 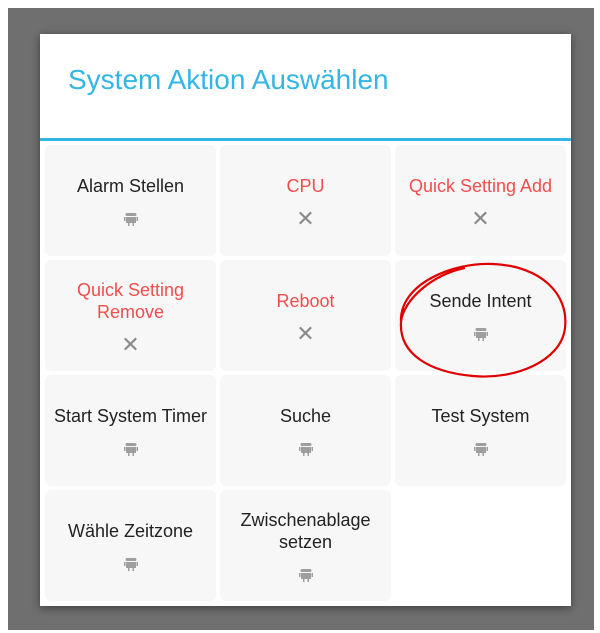 I want to click on action-label: Zwischenablage setzen, so click(x=305, y=530).